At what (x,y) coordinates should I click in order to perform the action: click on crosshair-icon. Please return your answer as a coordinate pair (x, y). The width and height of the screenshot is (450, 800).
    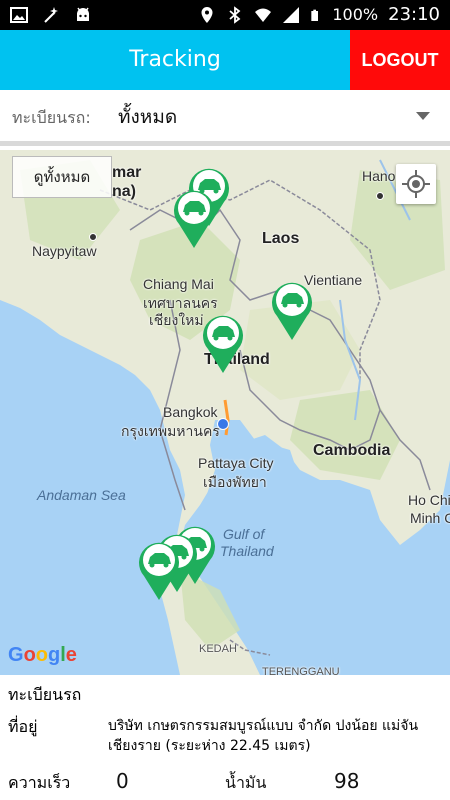
    Looking at the image, I should click on (416, 184).